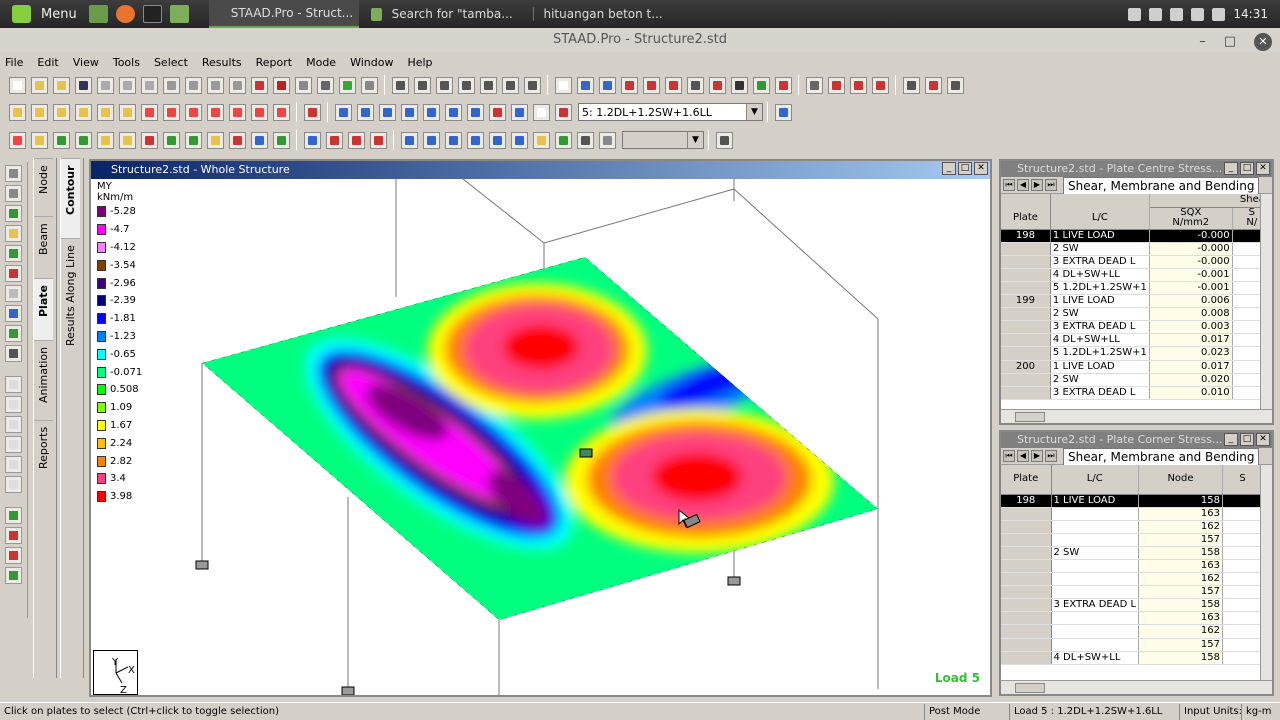 The image size is (1280, 720). I want to click on show-desktop-icon, so click(98, 14).